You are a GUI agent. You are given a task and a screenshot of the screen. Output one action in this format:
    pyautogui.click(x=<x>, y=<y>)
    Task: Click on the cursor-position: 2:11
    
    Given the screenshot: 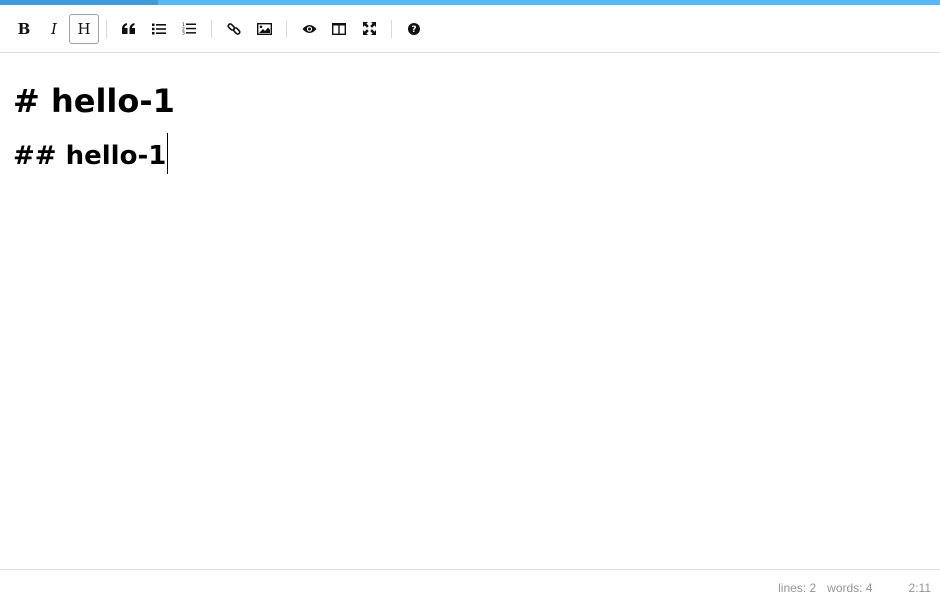 What is the action you would take?
    pyautogui.click(x=919, y=587)
    